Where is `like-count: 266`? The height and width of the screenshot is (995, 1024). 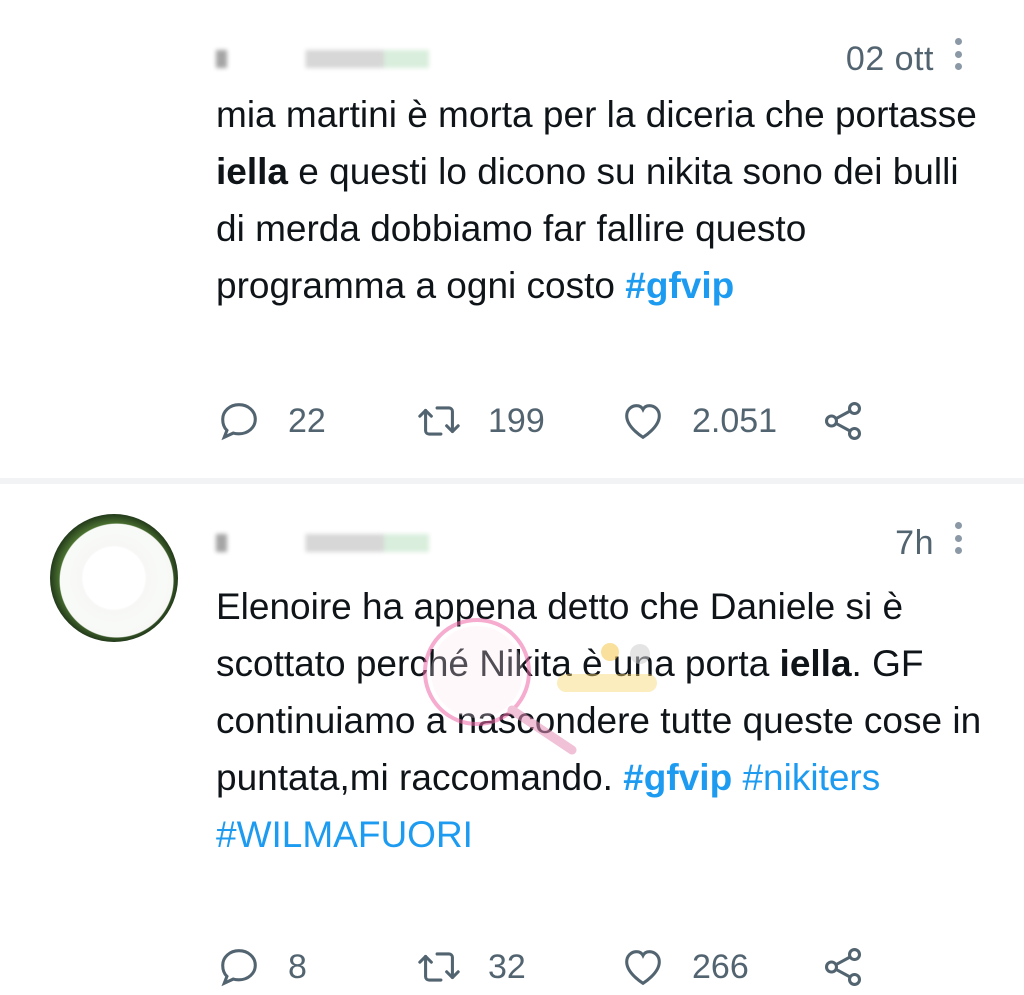
like-count: 266 is located at coordinates (720, 966).